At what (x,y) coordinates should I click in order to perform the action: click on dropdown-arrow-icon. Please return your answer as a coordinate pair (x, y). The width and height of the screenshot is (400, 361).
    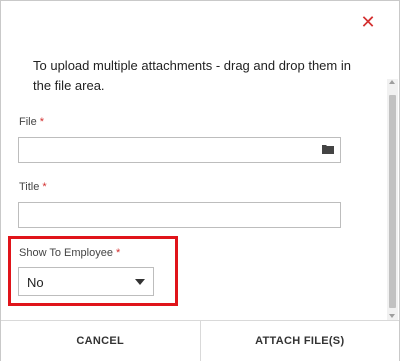
    Looking at the image, I should click on (140, 282).